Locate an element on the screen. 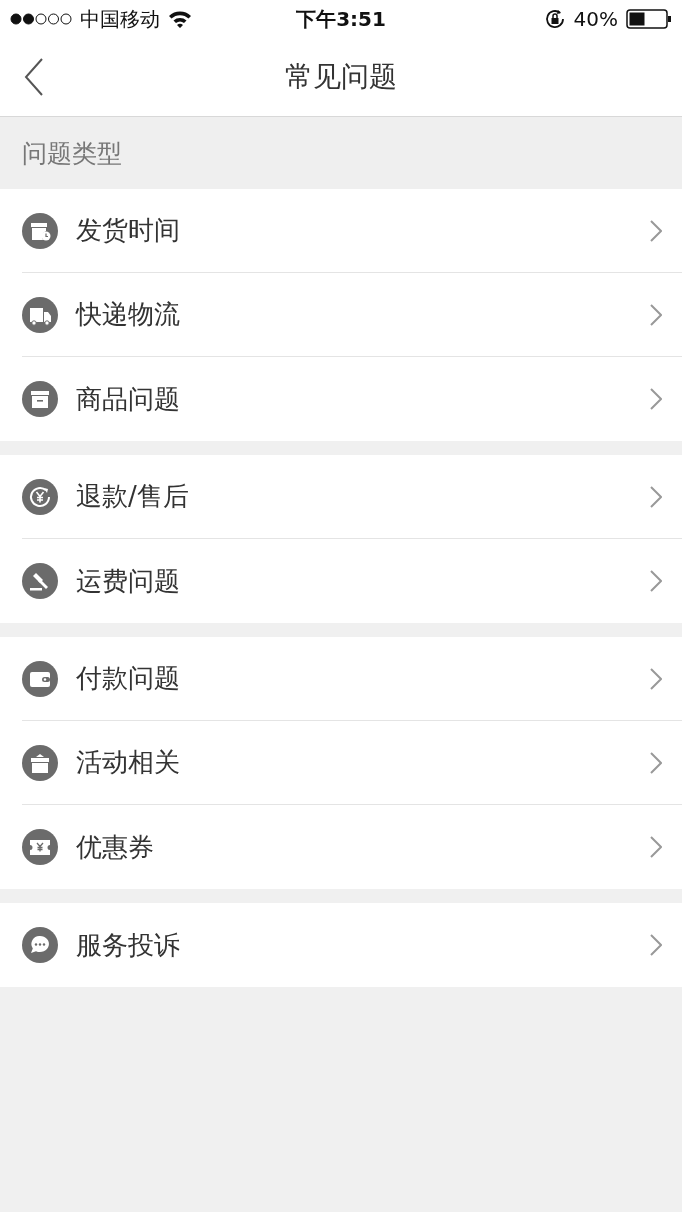 The height and width of the screenshot is (1212, 682). yen-refresh-icon is located at coordinates (40, 496).